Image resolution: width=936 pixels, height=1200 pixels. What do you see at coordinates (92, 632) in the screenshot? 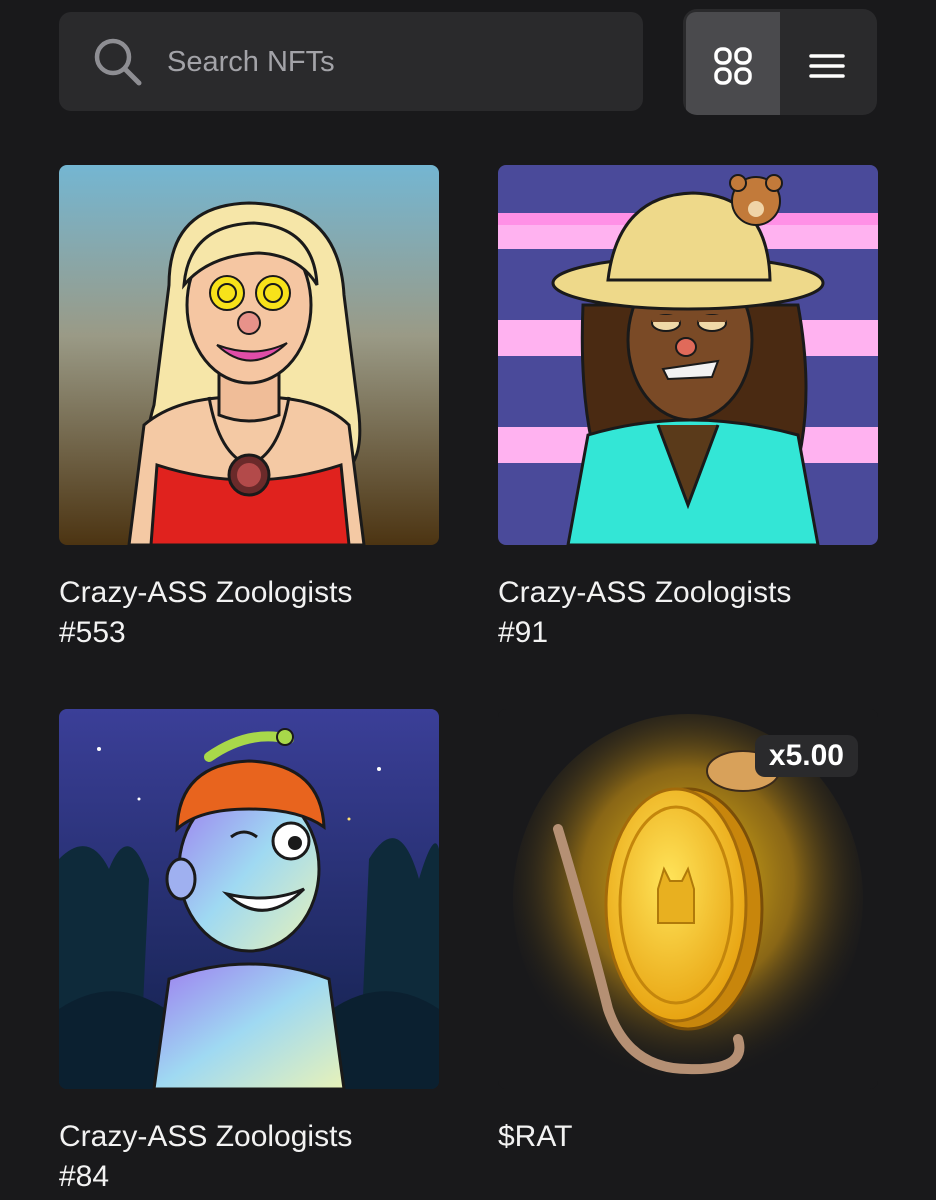
I see `nft-number: #553` at bounding box center [92, 632].